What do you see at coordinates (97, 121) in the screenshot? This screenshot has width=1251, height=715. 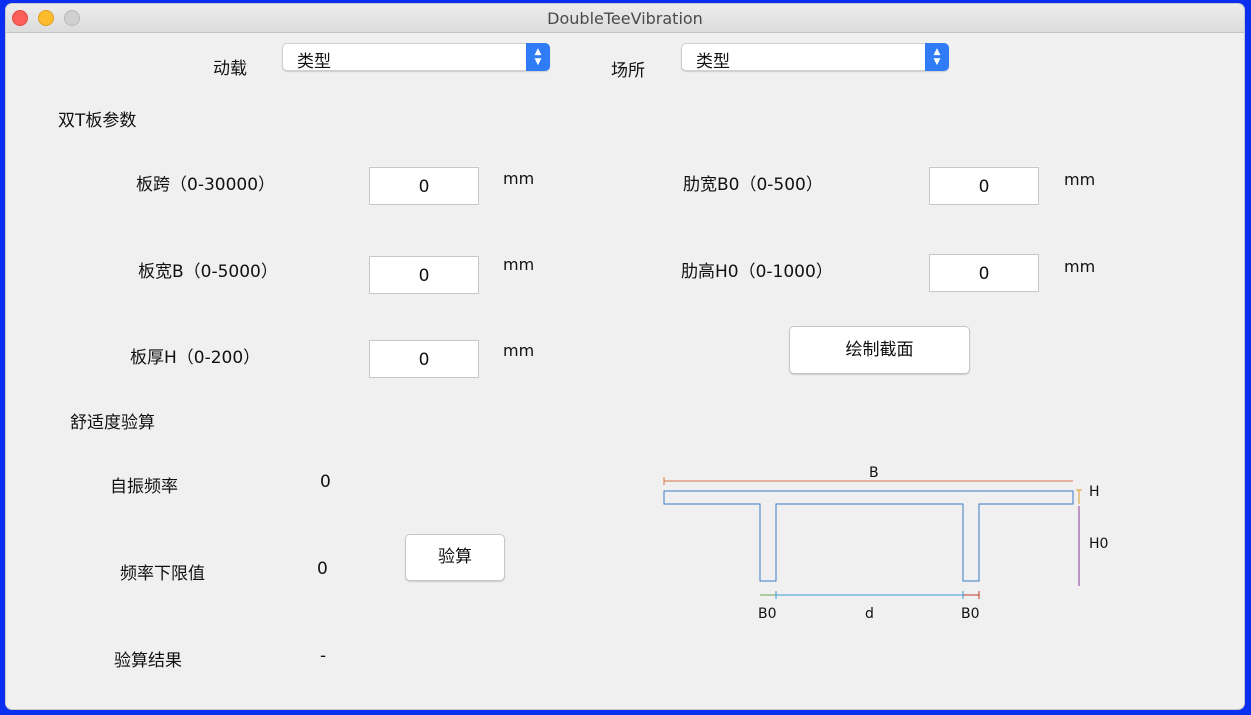 I see `params-section-title: 双T板参数` at bounding box center [97, 121].